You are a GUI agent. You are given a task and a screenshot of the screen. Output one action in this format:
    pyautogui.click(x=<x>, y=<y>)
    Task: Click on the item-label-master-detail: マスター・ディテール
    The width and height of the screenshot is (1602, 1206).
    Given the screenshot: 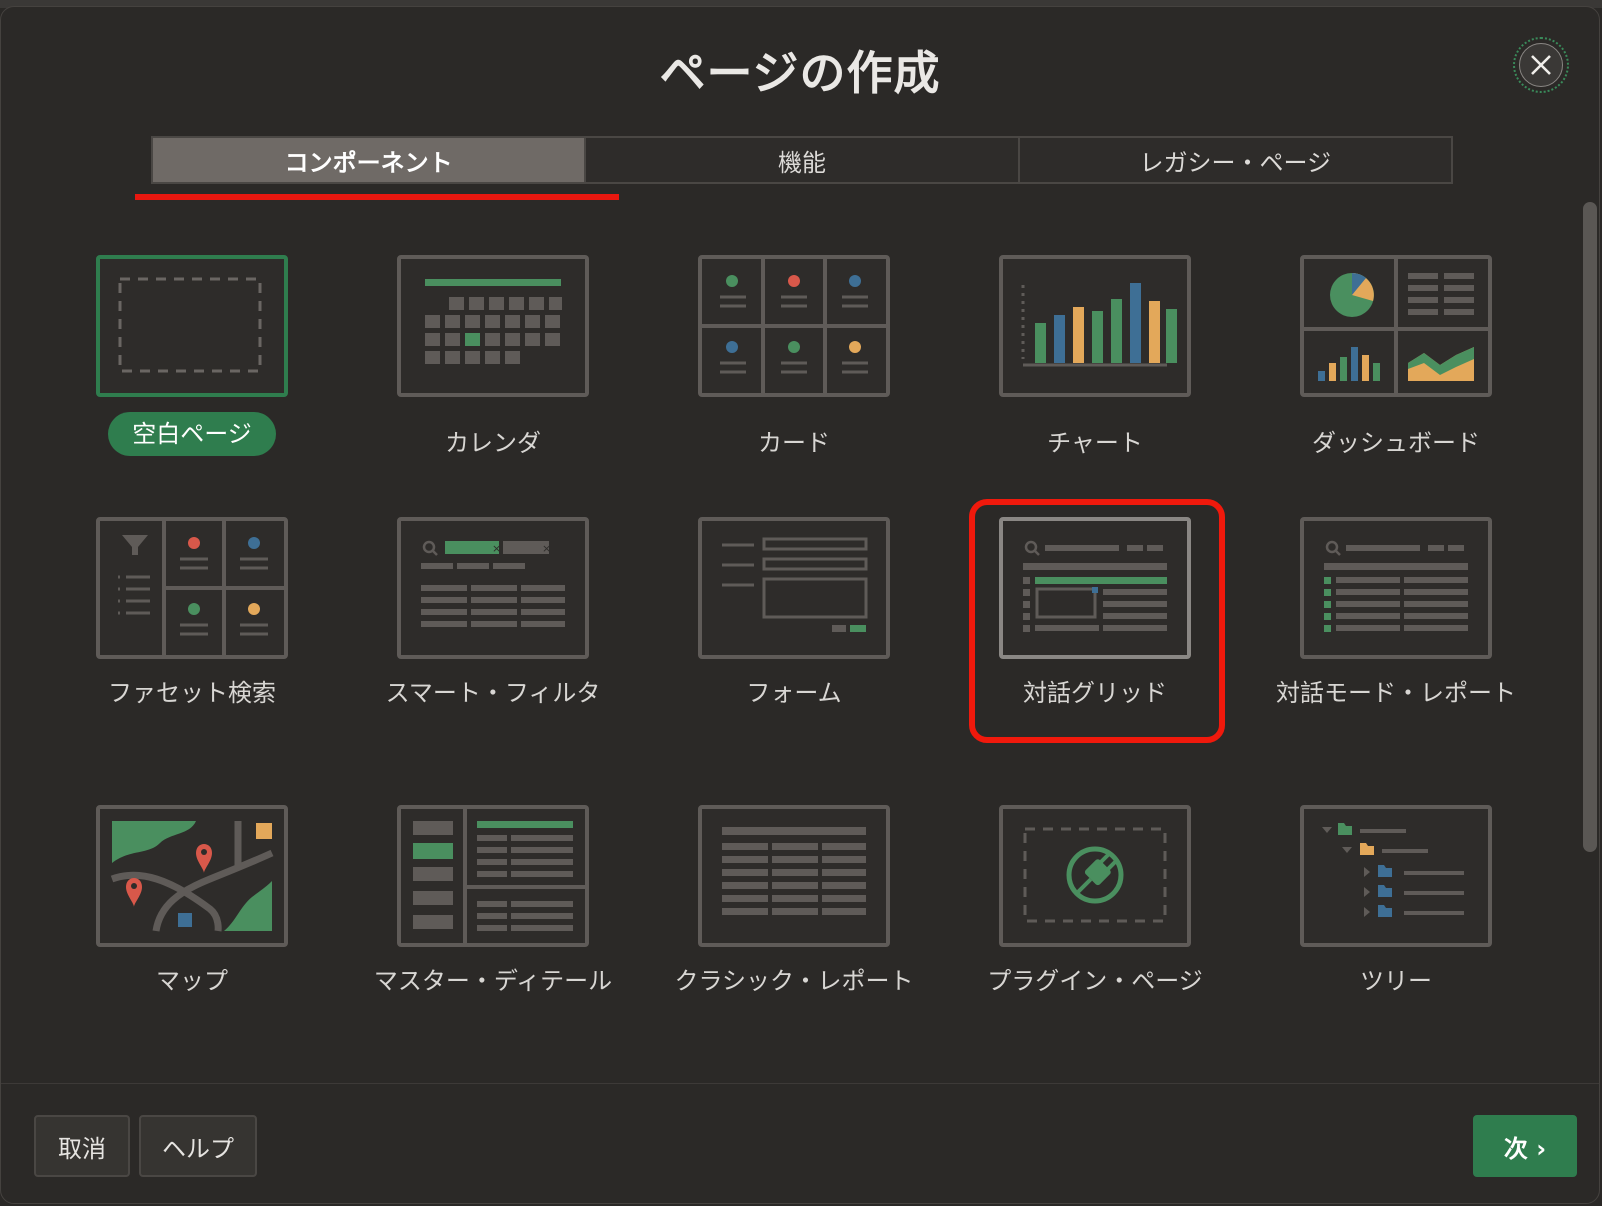 What is the action you would take?
    pyautogui.click(x=493, y=981)
    